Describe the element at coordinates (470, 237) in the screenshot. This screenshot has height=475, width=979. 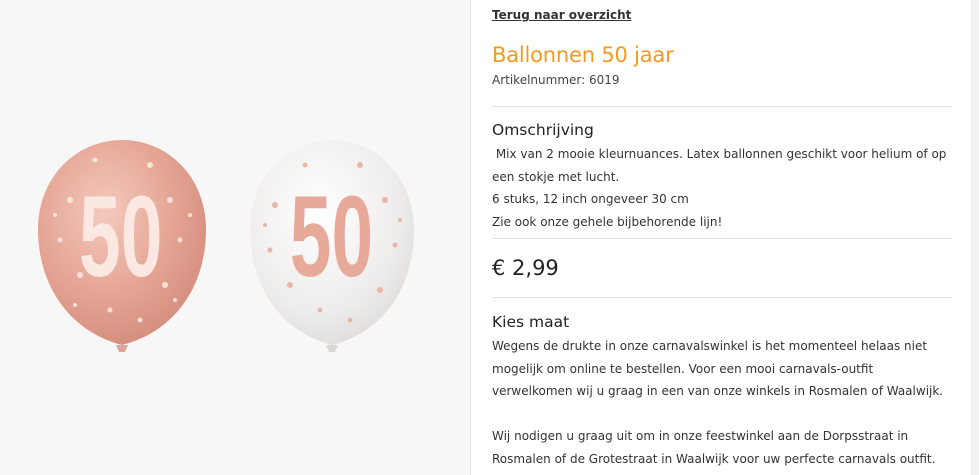
I see `panel-divider` at that location.